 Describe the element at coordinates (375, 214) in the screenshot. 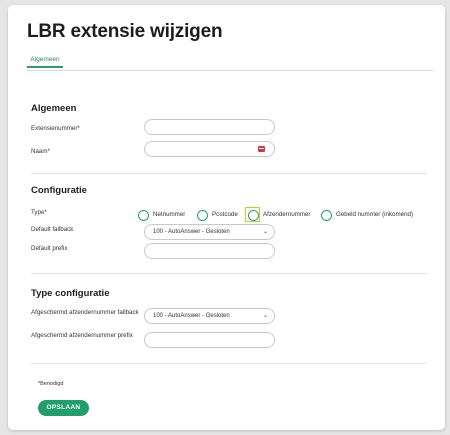

I see `radio-label: Gebeld nummer (inkomend)` at that location.